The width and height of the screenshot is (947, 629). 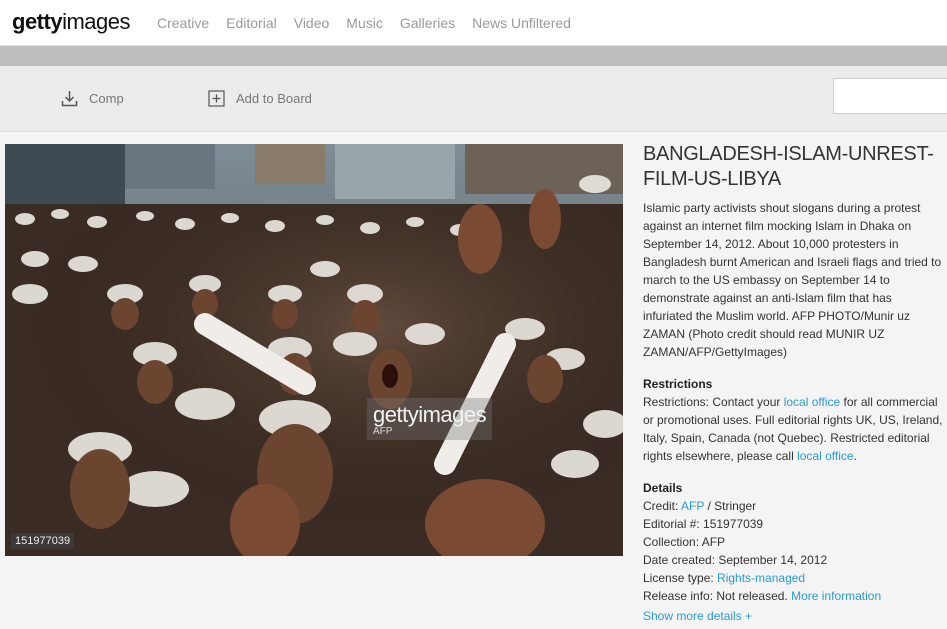 What do you see at coordinates (364, 23) in the screenshot?
I see `nav-music: Music` at bounding box center [364, 23].